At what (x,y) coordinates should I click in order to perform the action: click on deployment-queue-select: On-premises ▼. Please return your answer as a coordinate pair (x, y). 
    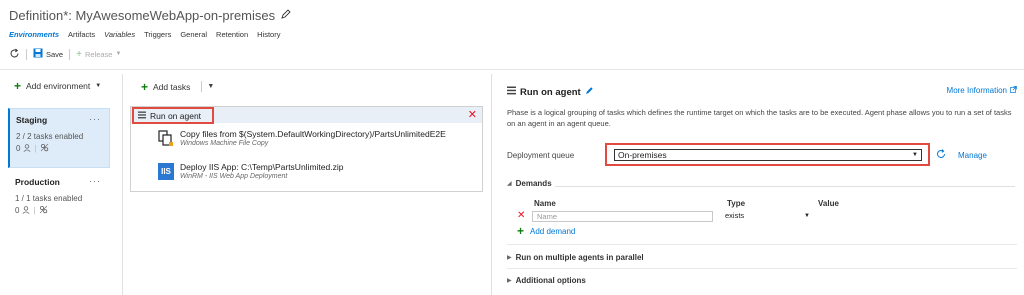
    Looking at the image, I should click on (768, 155).